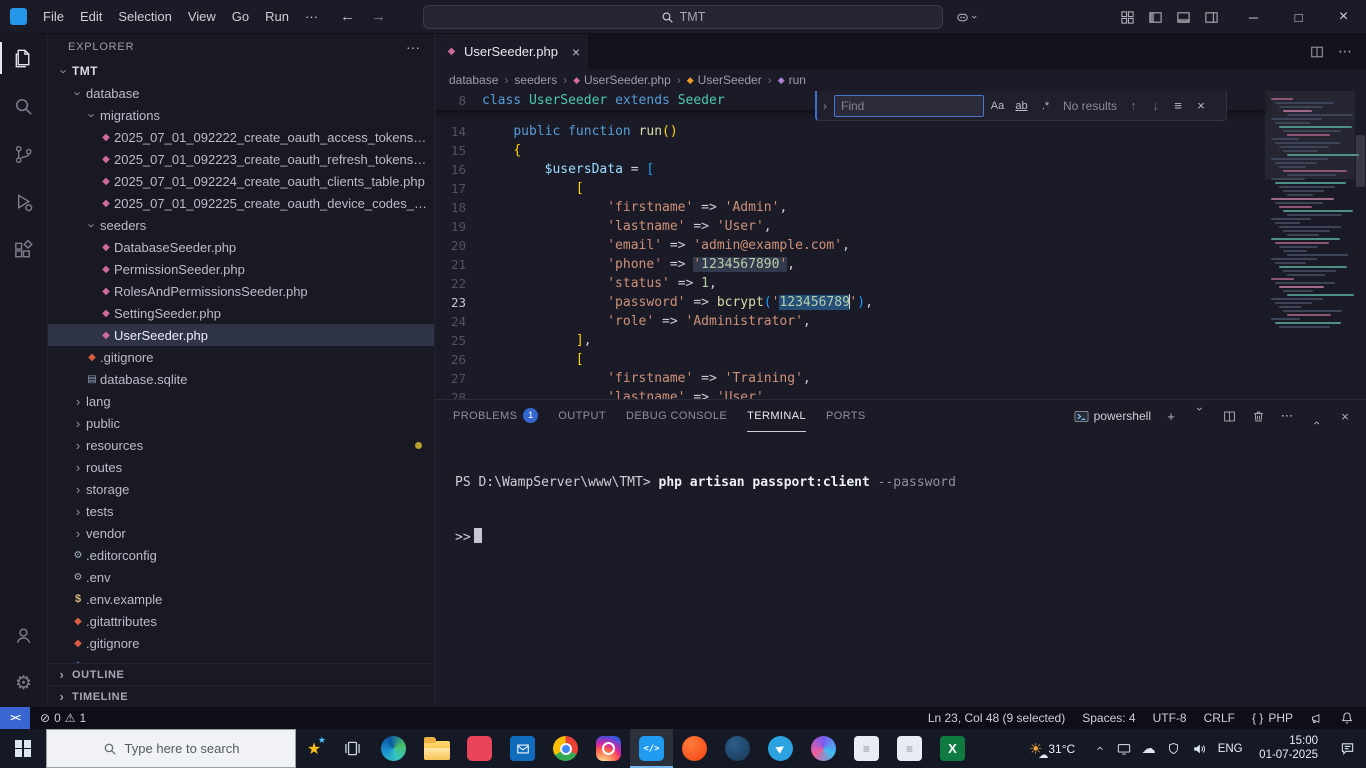 Image resolution: width=1366 pixels, height=768 pixels. Describe the element at coordinates (850, 321) in the screenshot. I see `code-line-24: 24 'role' => 'Administrator',` at that location.